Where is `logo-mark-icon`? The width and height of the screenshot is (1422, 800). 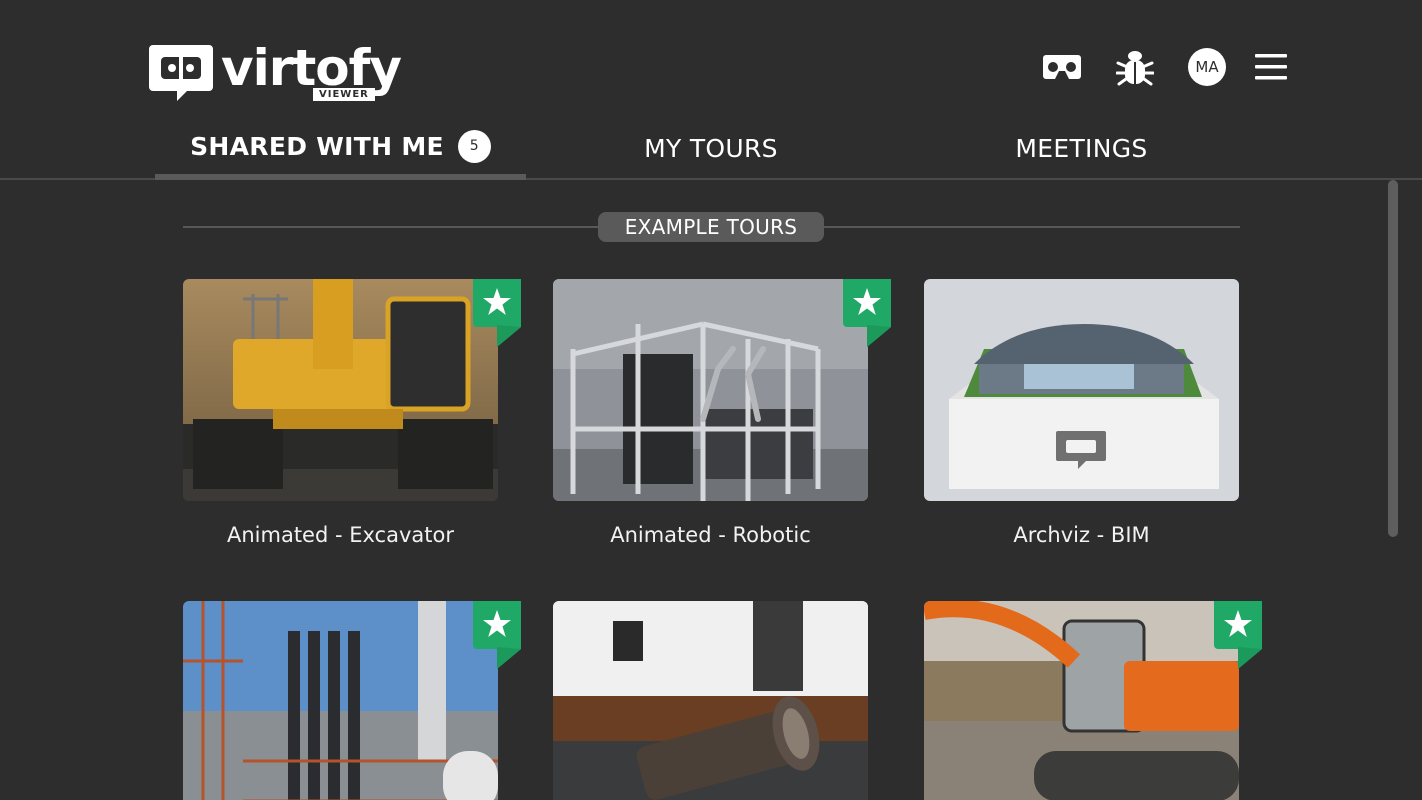
logo-mark-icon is located at coordinates (181, 72).